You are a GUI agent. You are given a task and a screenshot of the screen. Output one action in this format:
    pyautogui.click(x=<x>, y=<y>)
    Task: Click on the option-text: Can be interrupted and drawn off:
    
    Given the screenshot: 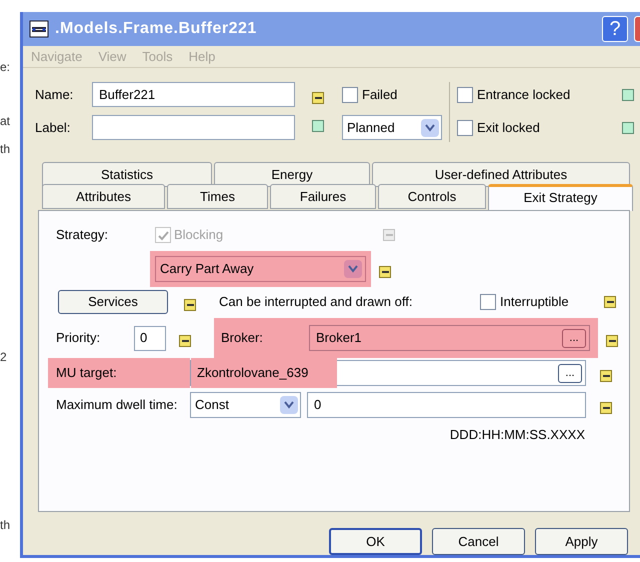 What is the action you would take?
    pyautogui.click(x=316, y=302)
    